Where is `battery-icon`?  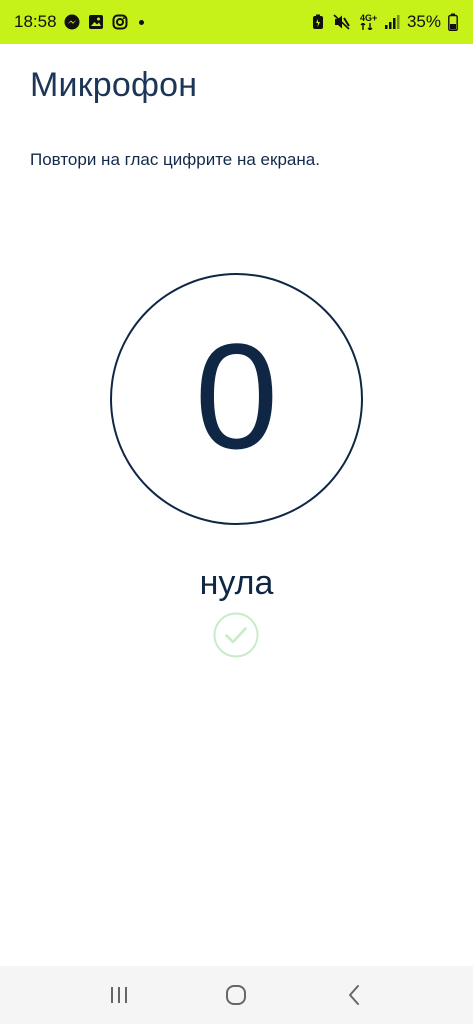 battery-icon is located at coordinates (453, 22).